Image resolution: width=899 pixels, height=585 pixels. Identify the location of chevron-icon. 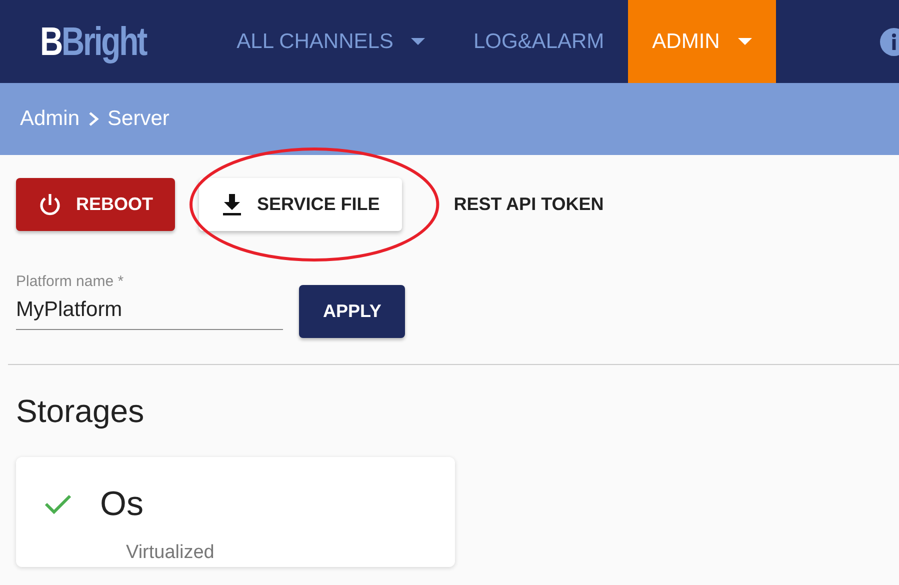
(94, 119).